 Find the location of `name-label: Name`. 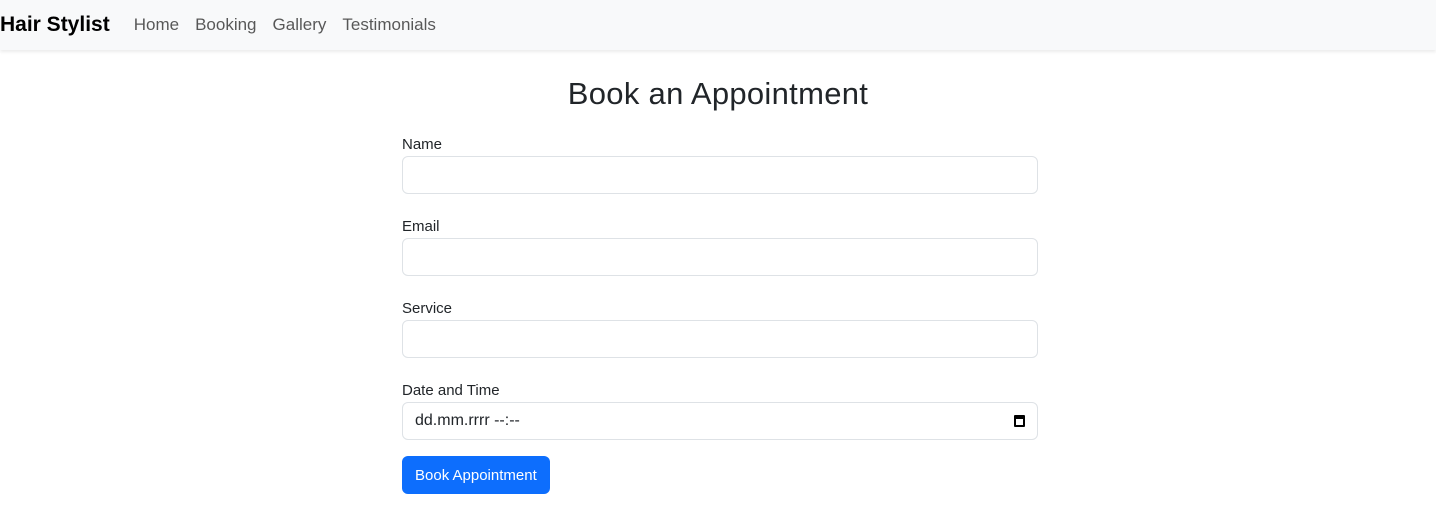

name-label: Name is located at coordinates (422, 144).